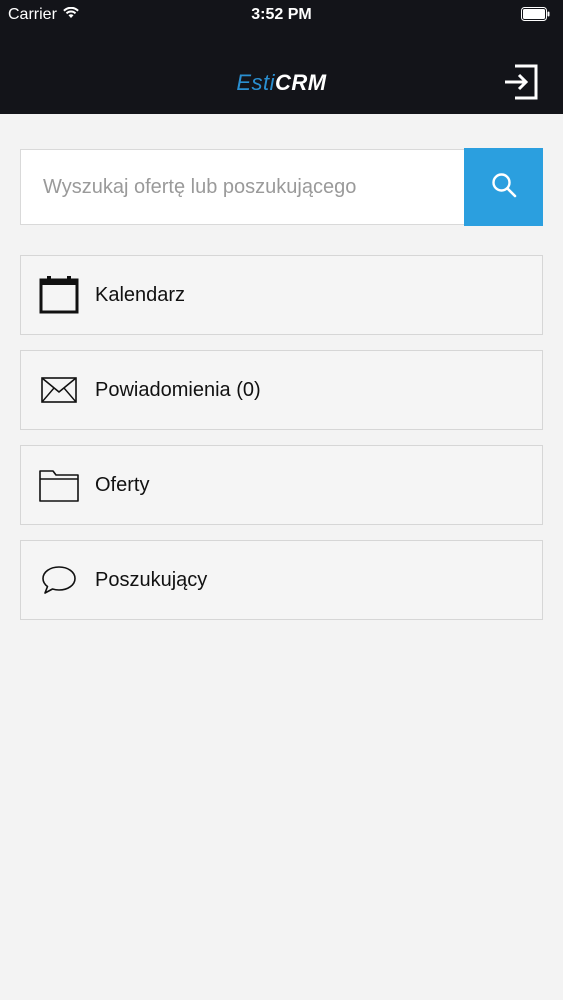 This screenshot has height=1000, width=563. Describe the element at coordinates (281, 295) in the screenshot. I see `menu-item-calendar: Kalendarz` at that location.